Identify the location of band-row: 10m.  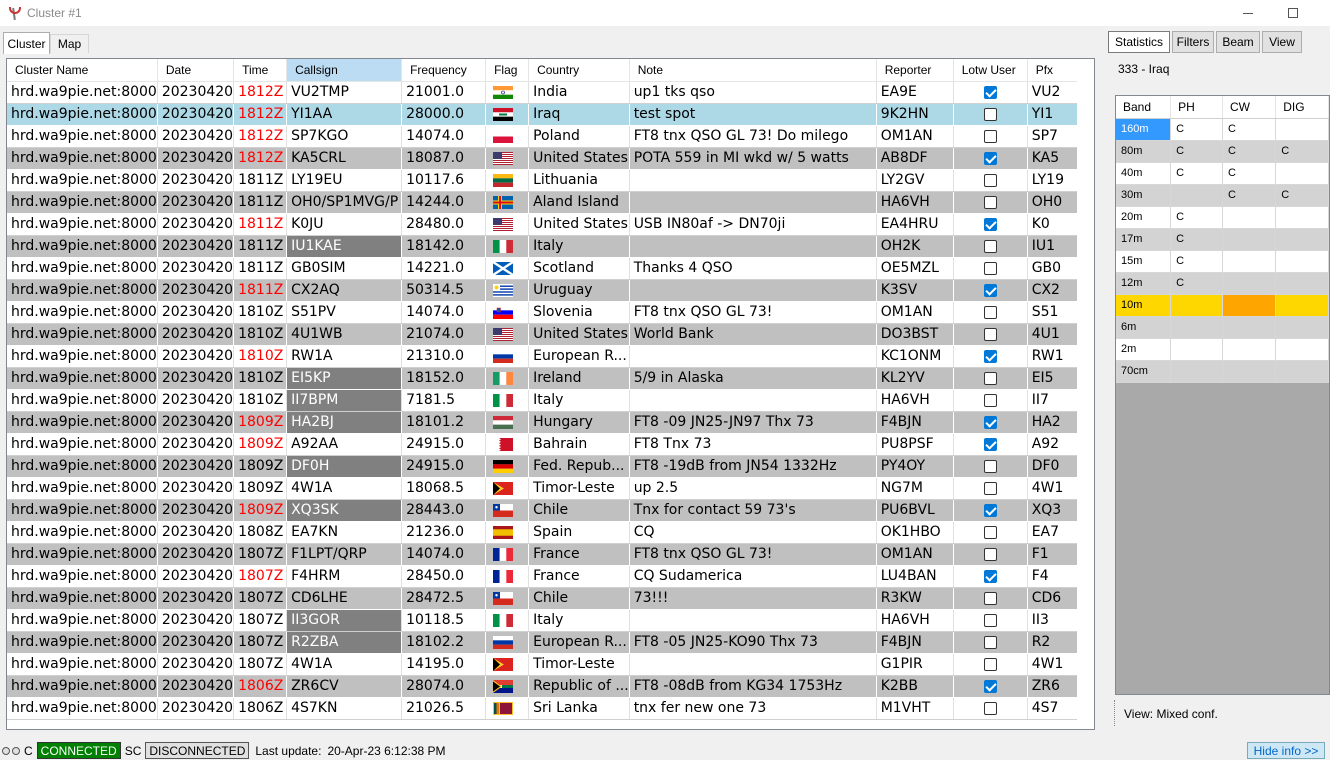
(1222, 305).